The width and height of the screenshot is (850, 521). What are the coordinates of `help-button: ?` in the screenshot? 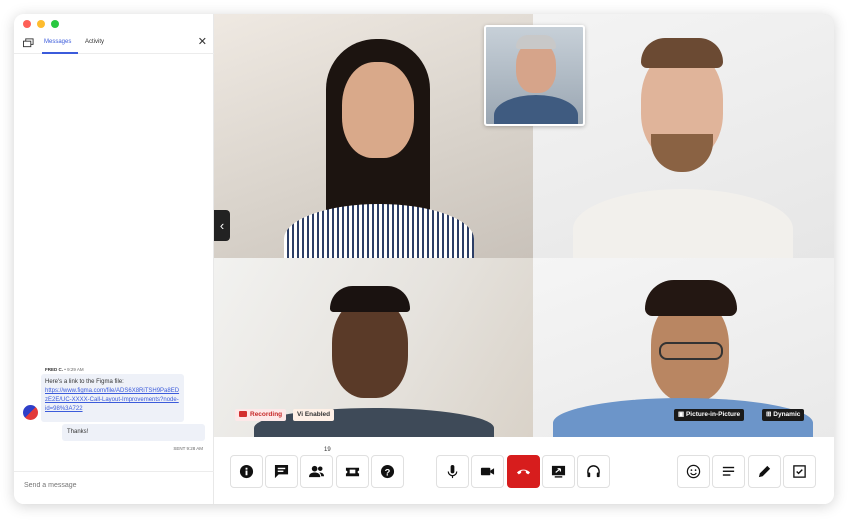 It's located at (387, 471).